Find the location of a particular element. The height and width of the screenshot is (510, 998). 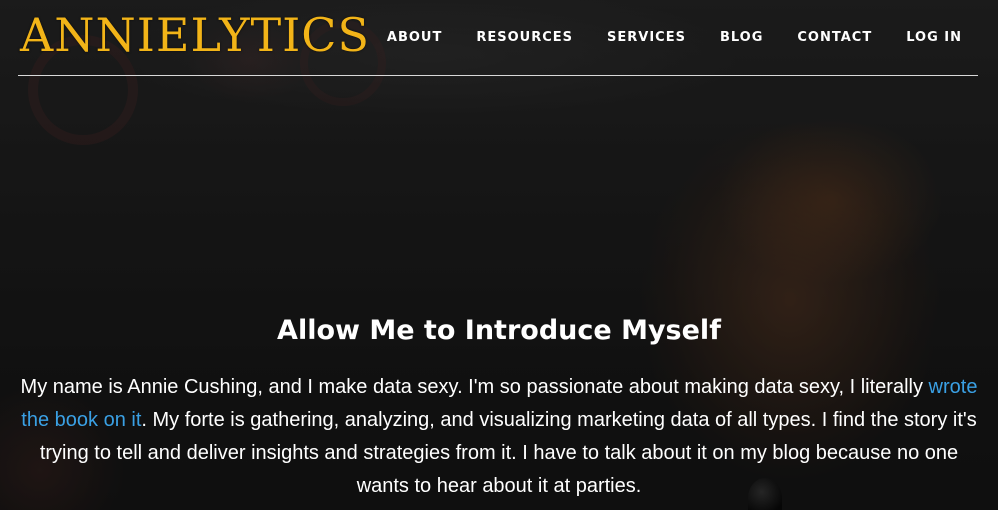

nav-item-contact: CONTACT is located at coordinates (834, 37).